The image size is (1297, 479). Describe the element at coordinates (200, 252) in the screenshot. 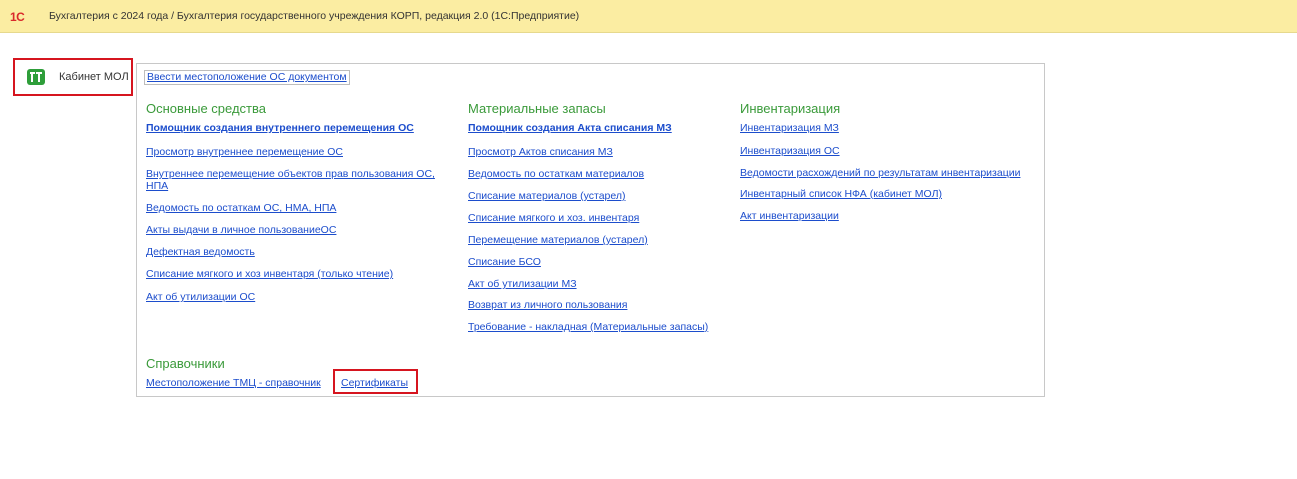

I see `os-link-6: Дефектная ведомость` at that location.